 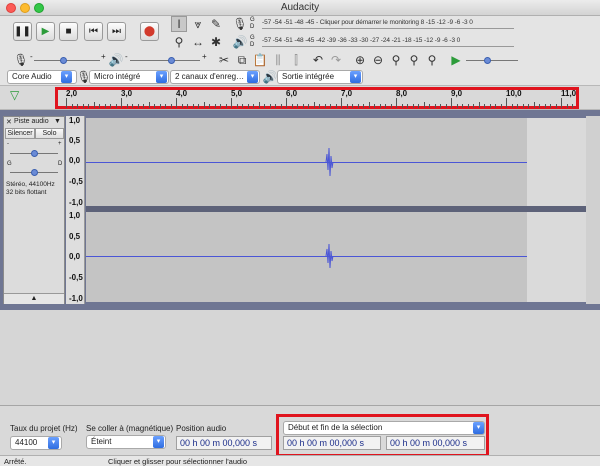 What do you see at coordinates (63, 60) in the screenshot?
I see `record-volume-knob` at bounding box center [63, 60].